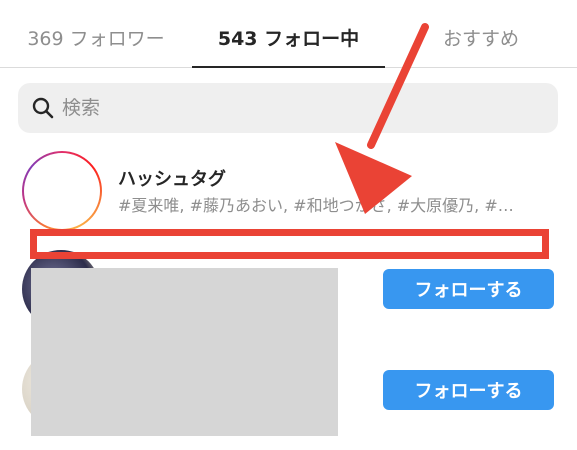 The image size is (577, 450). I want to click on search-bar, so click(288, 108).